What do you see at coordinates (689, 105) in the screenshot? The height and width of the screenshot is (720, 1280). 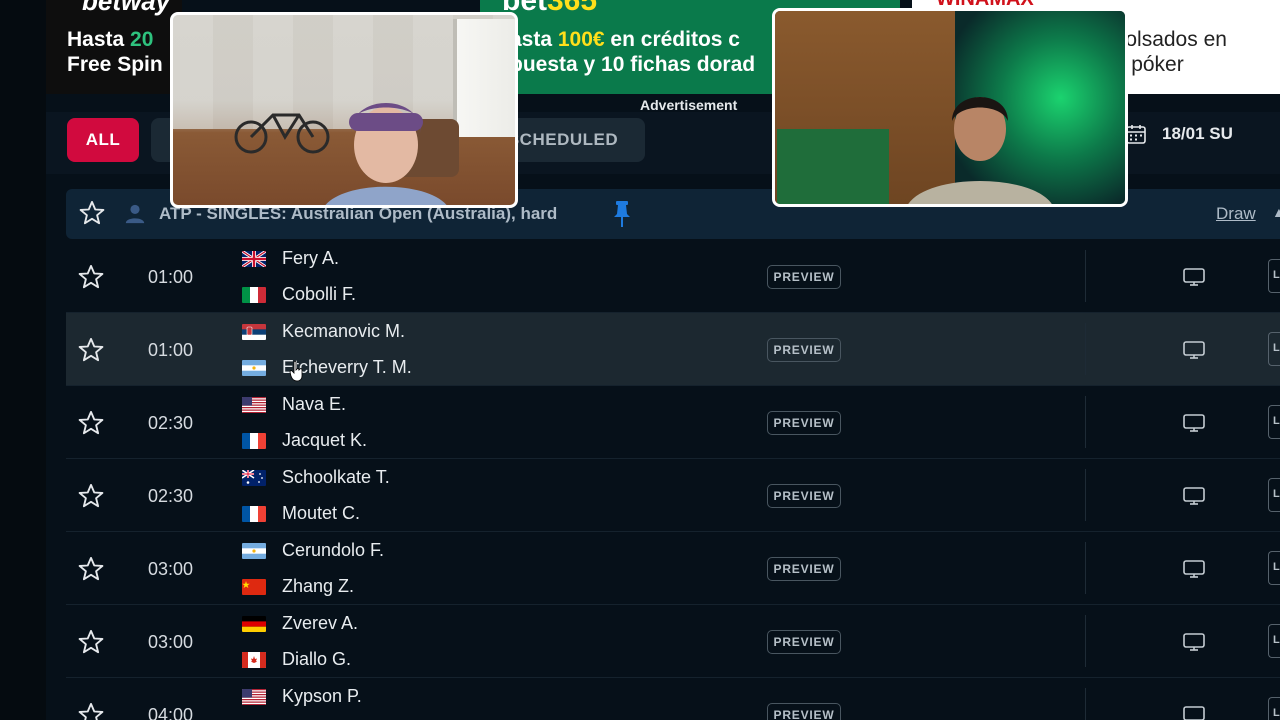 I see `advertisement-label: Advertisement` at bounding box center [689, 105].